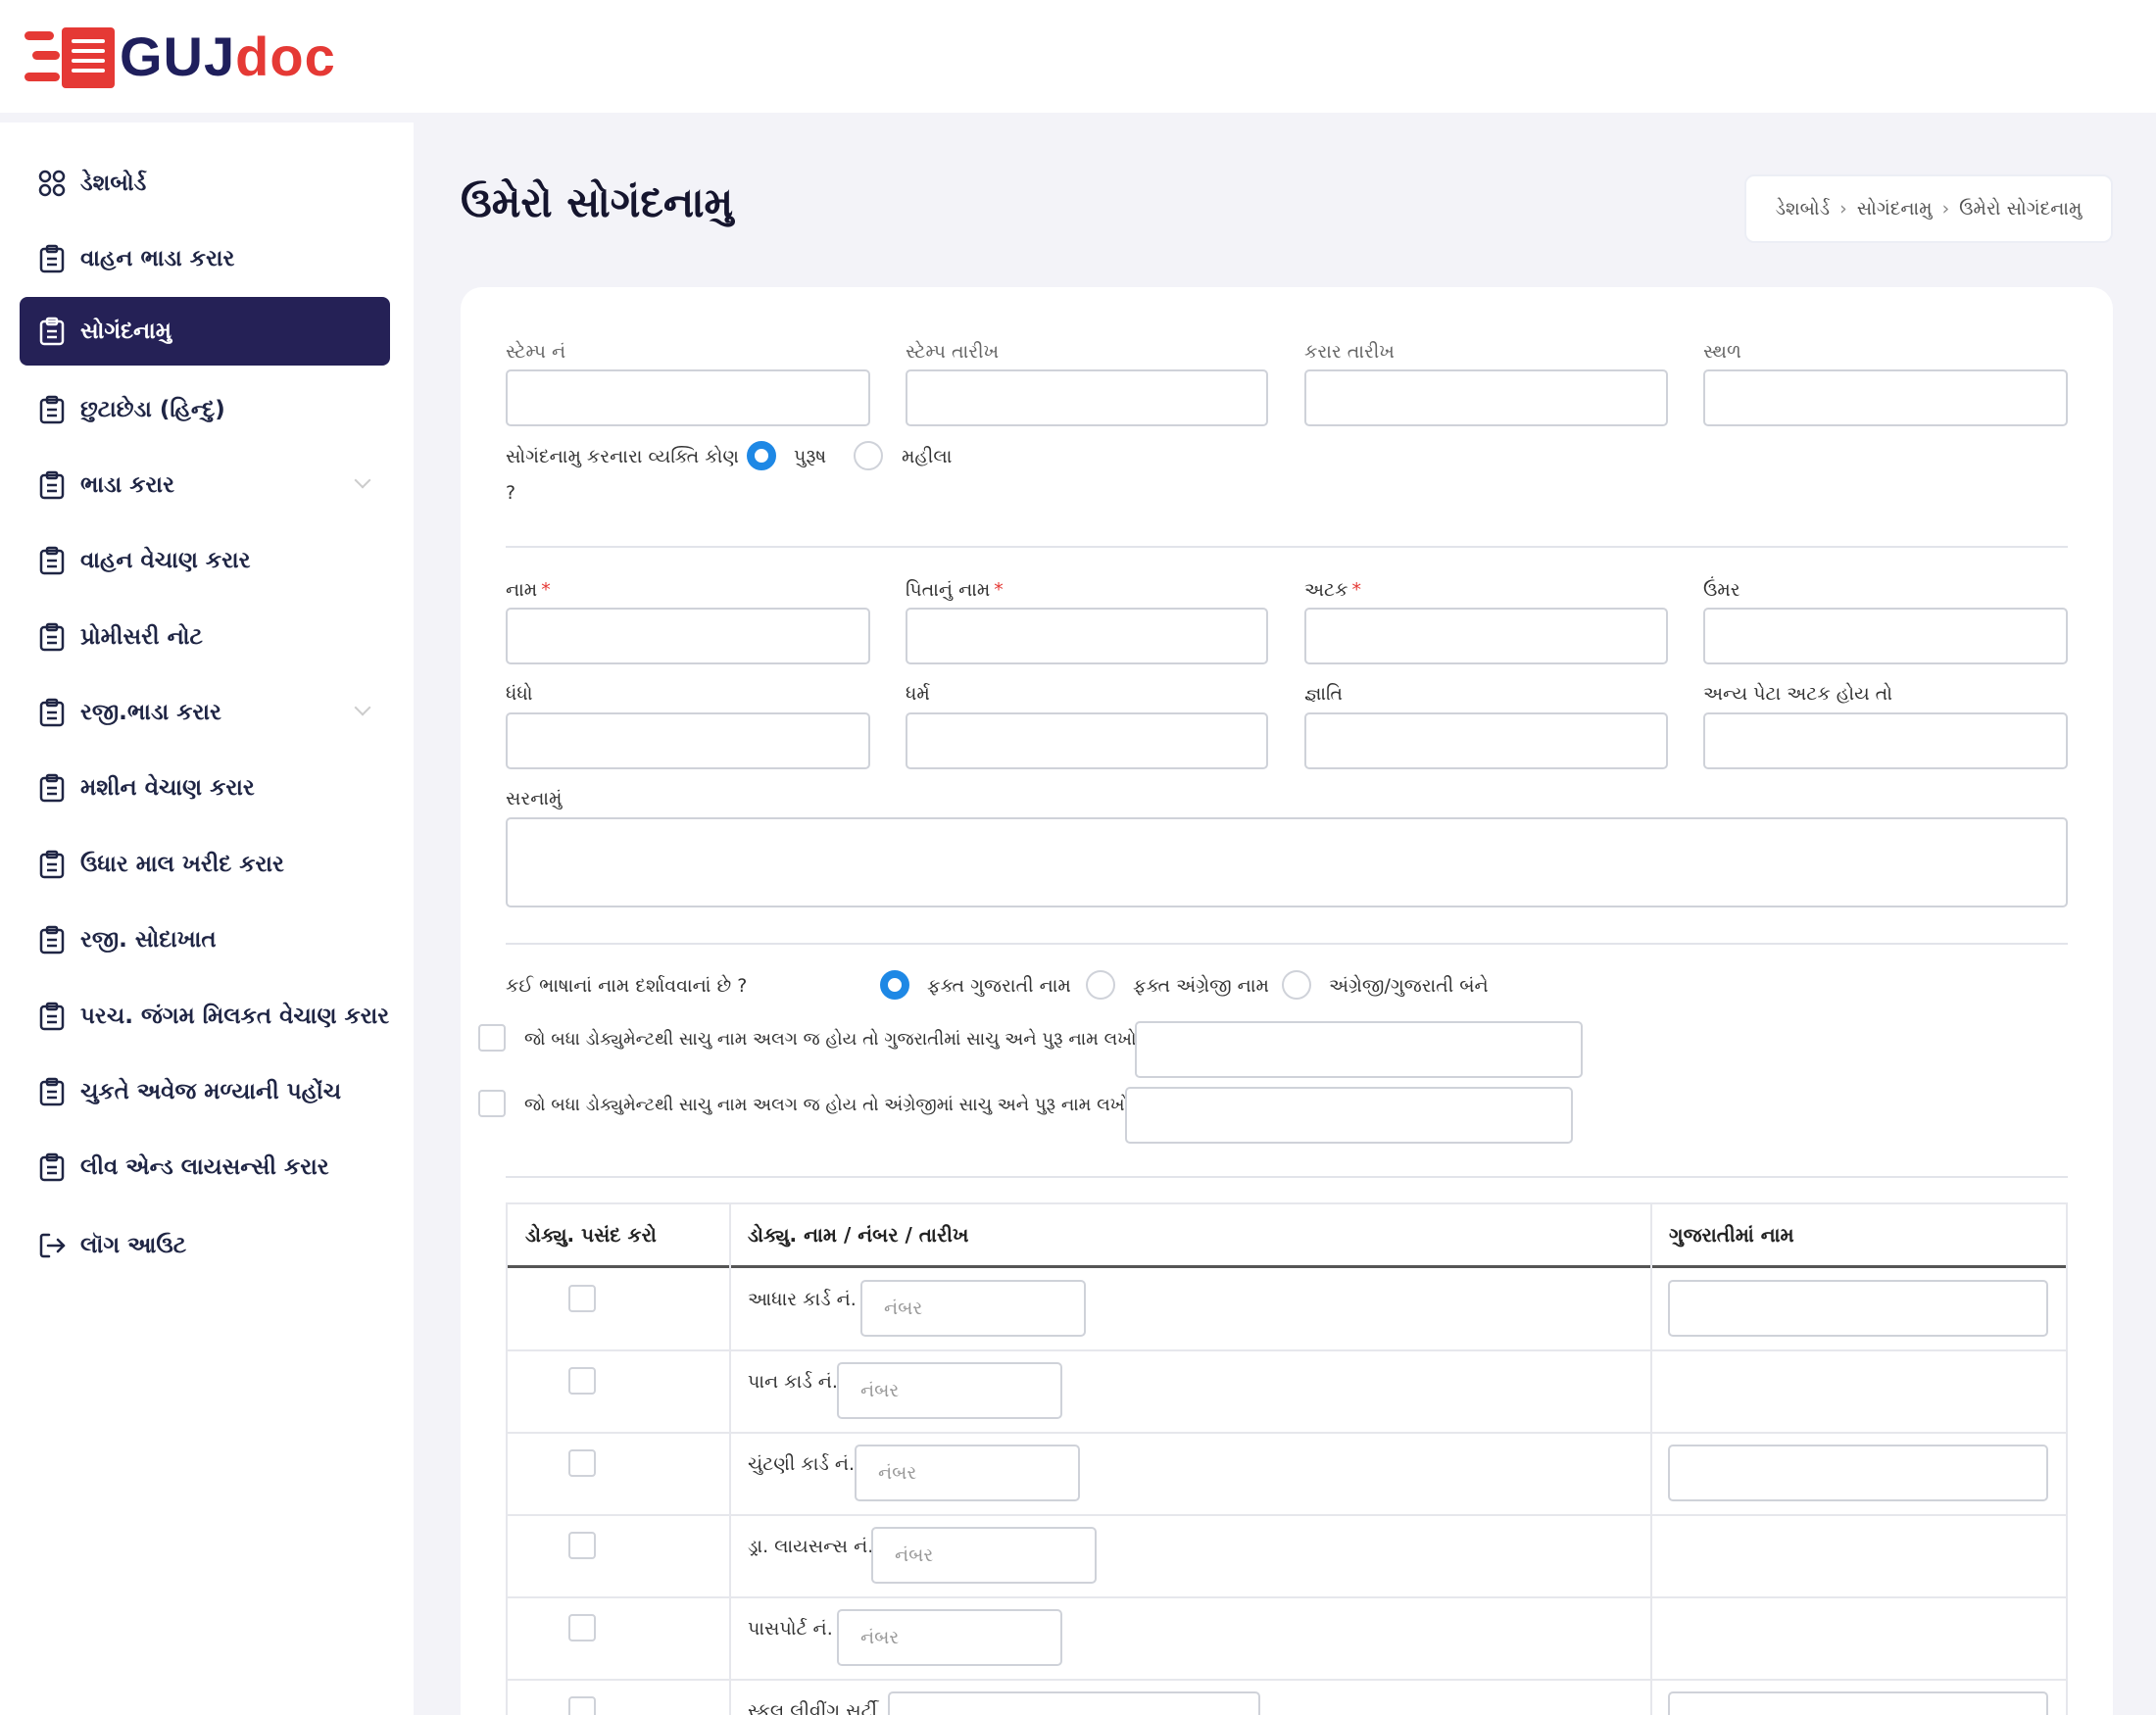 Image resolution: width=2156 pixels, height=1715 pixels. I want to click on language-gujarati-radio, so click(894, 985).